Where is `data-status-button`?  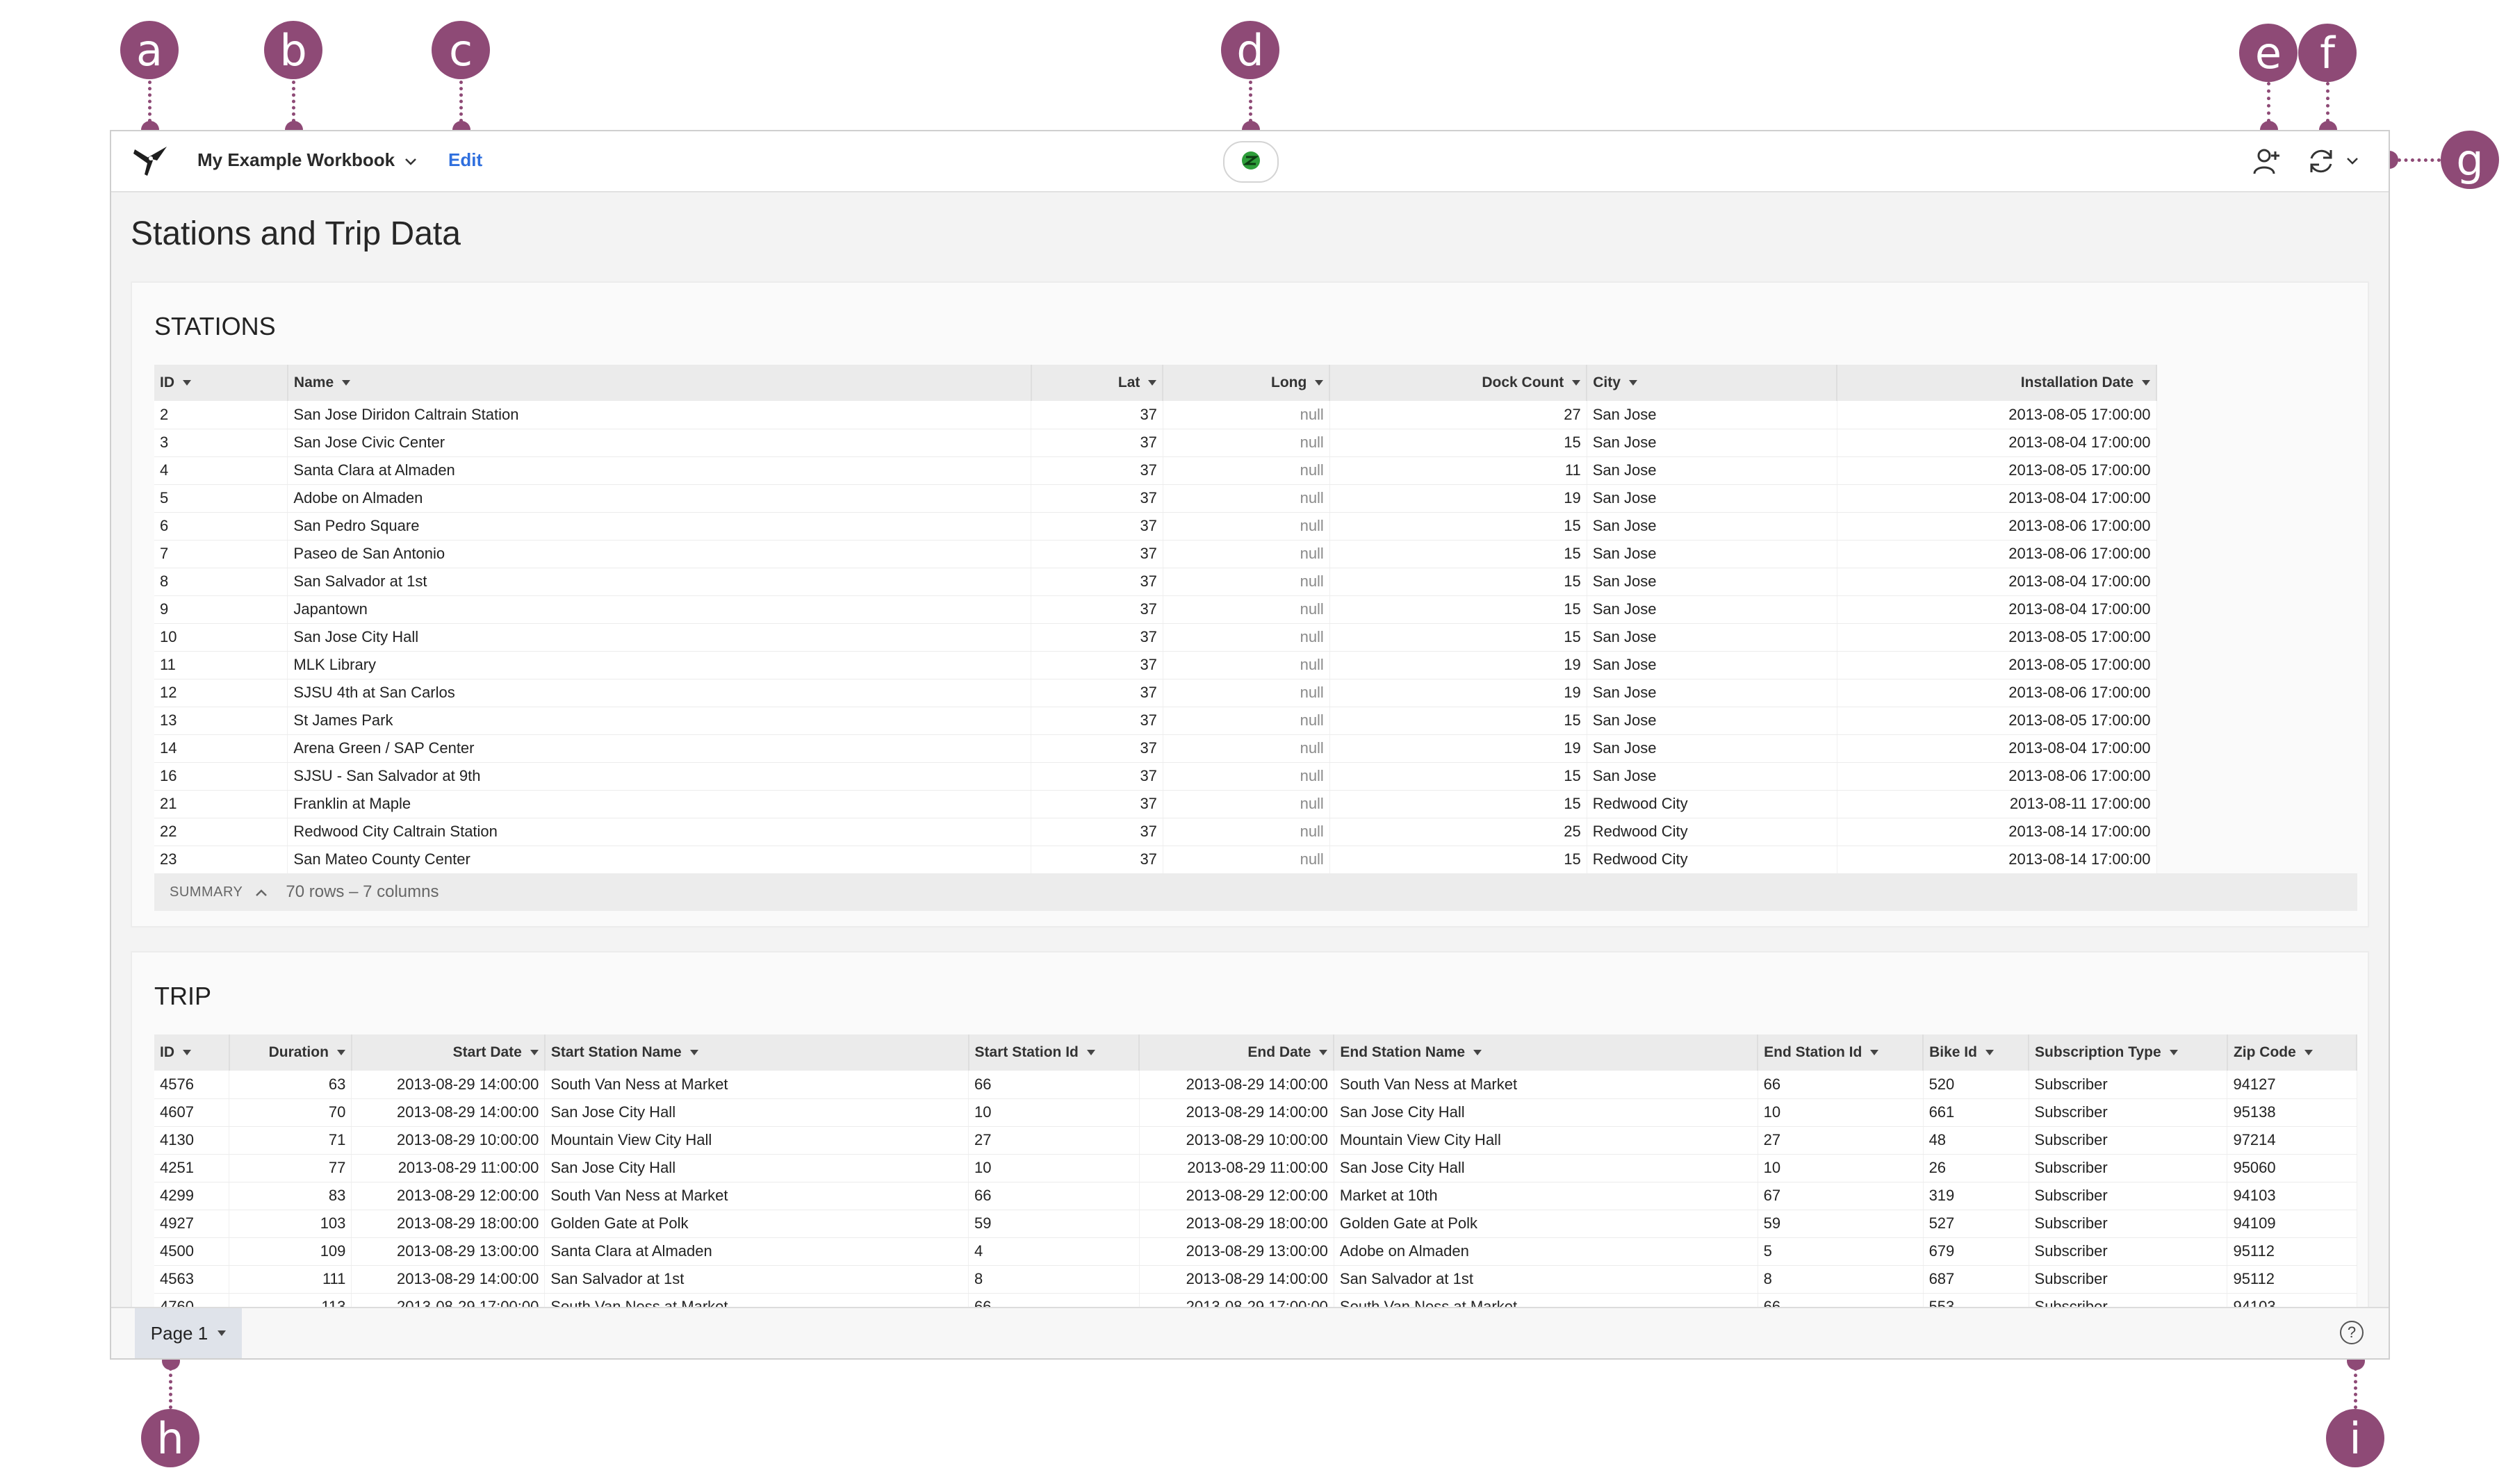
data-status-button is located at coordinates (1251, 162).